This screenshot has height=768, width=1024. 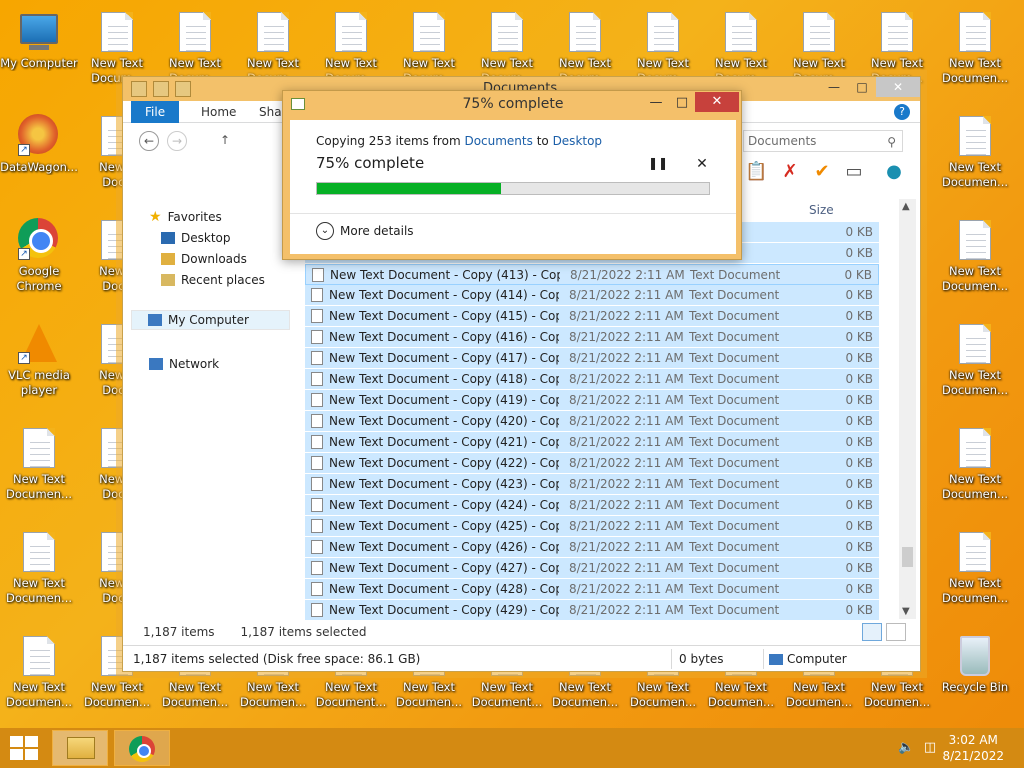 I want to click on network-icon: ◫, so click(x=930, y=748).